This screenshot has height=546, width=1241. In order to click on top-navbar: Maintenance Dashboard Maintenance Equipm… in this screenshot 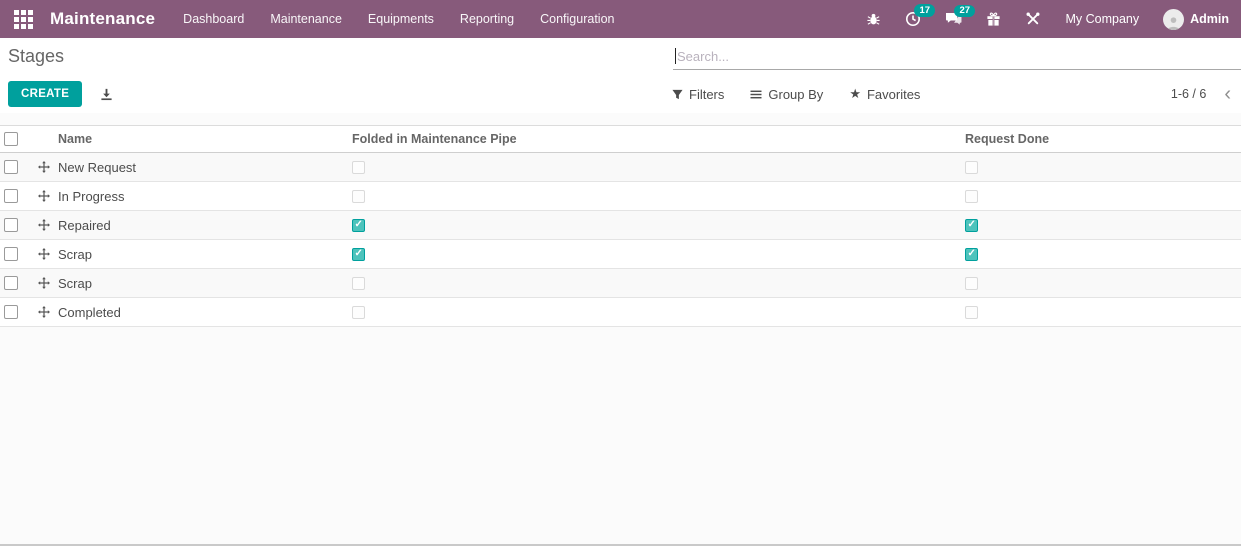, I will do `click(620, 19)`.